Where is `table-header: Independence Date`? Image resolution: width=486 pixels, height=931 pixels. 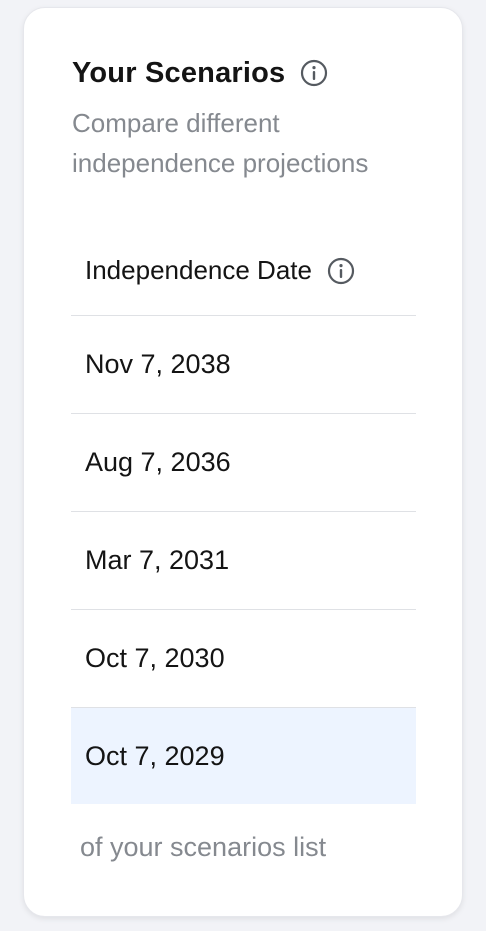
table-header: Independence Date is located at coordinates (243, 271).